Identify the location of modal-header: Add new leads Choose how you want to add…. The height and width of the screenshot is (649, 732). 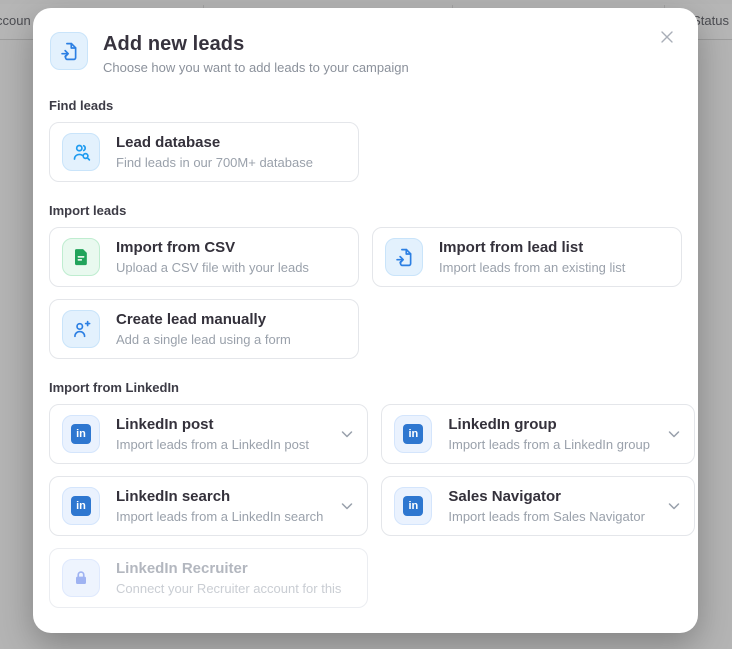
(365, 54).